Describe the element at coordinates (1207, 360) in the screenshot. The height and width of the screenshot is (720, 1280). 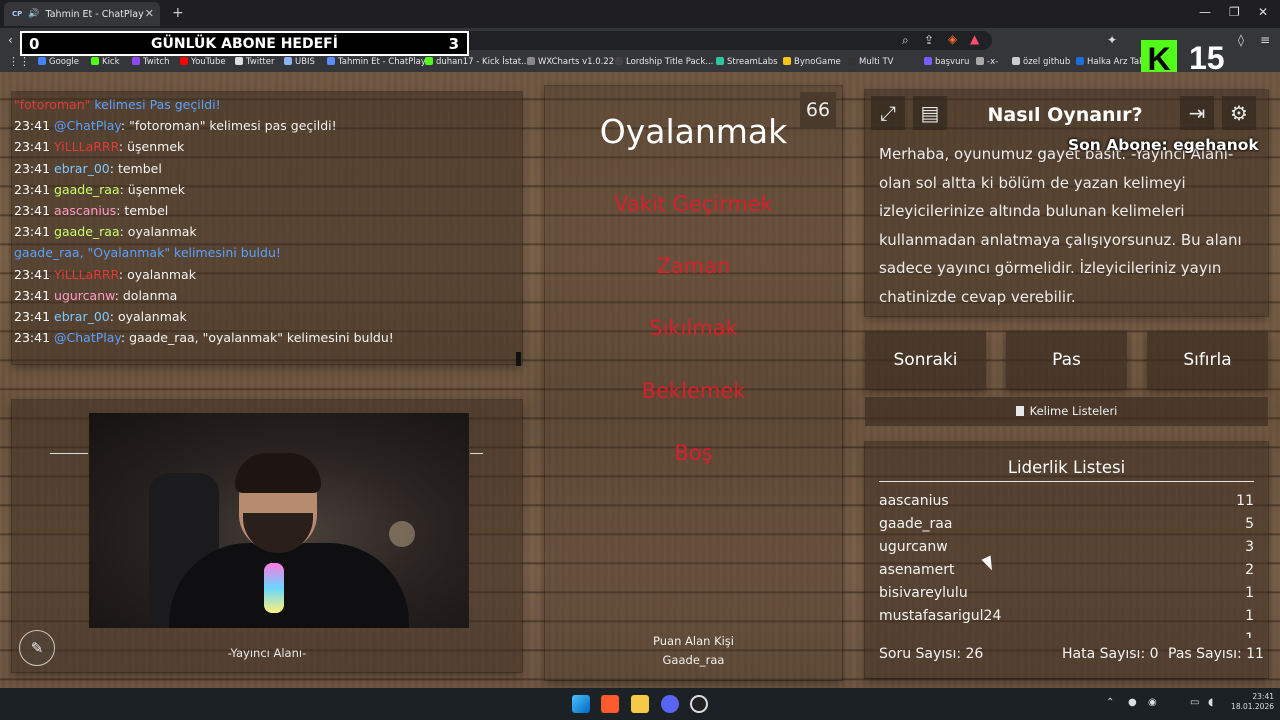
I see `reset-button: Sıfırla` at that location.